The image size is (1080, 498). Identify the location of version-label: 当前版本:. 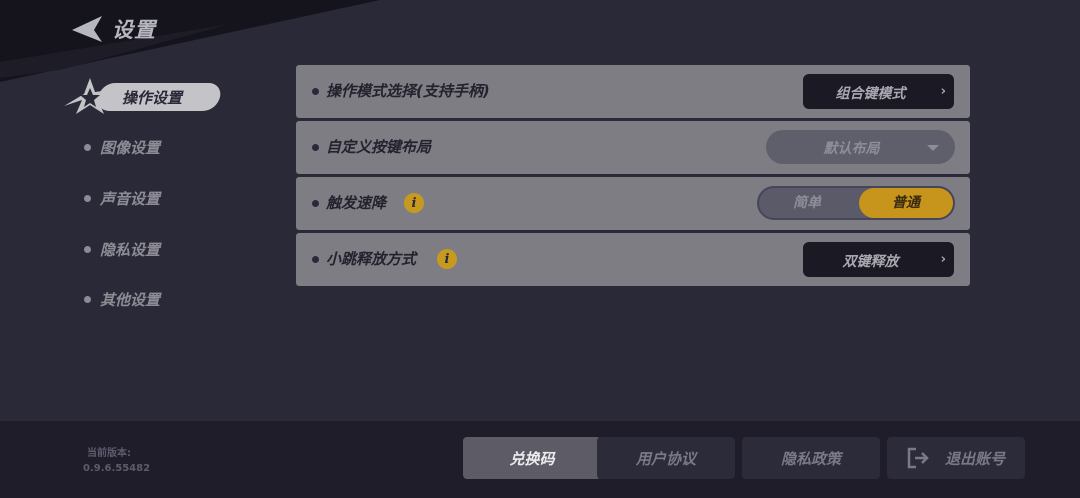
(109, 453).